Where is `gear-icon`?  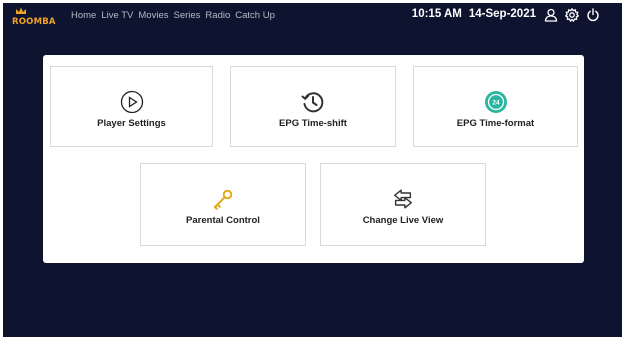
gear-icon is located at coordinates (572, 15).